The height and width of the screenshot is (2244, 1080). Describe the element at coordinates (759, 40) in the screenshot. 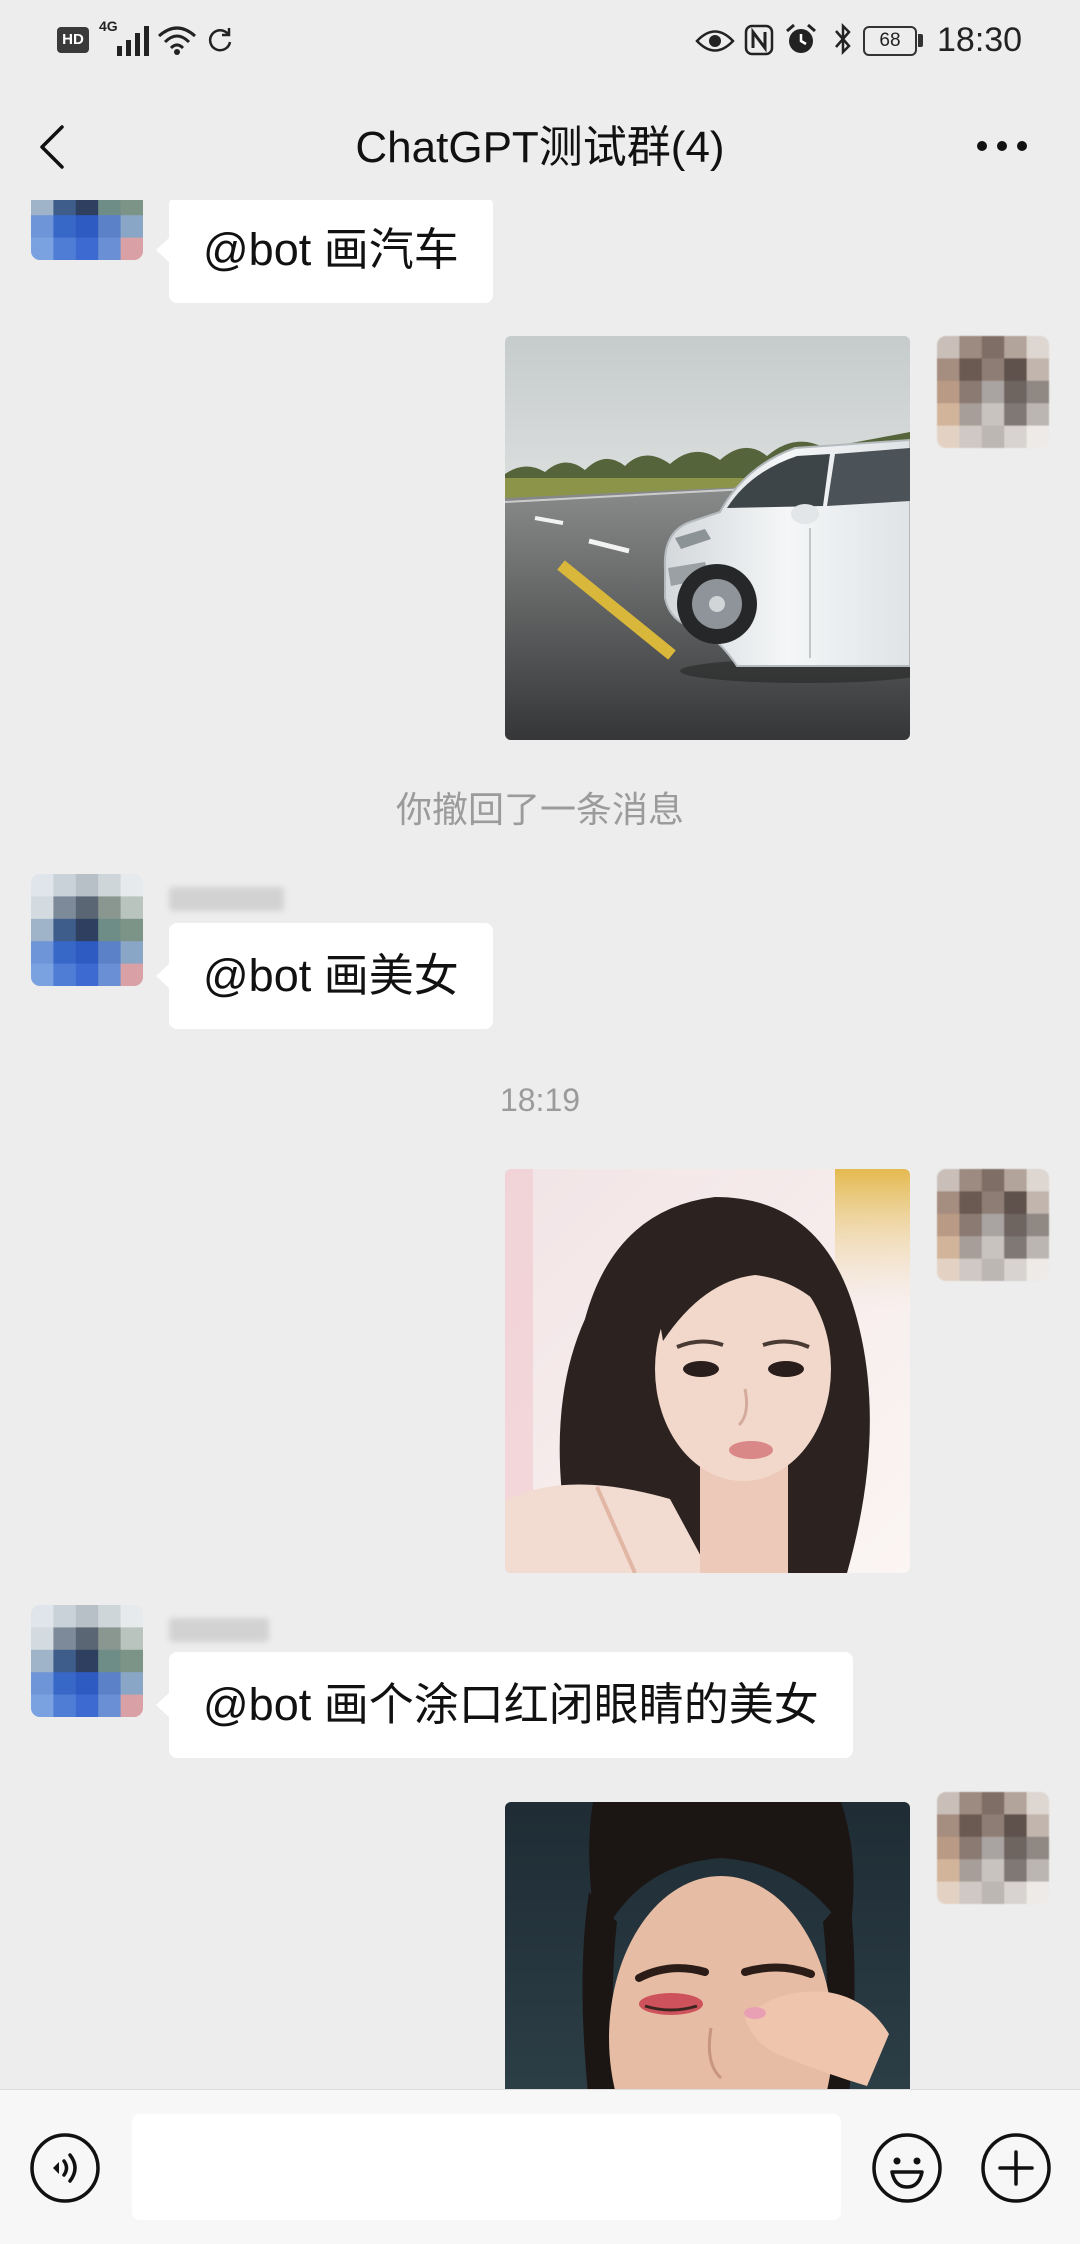

I see `nfc-icon` at that location.